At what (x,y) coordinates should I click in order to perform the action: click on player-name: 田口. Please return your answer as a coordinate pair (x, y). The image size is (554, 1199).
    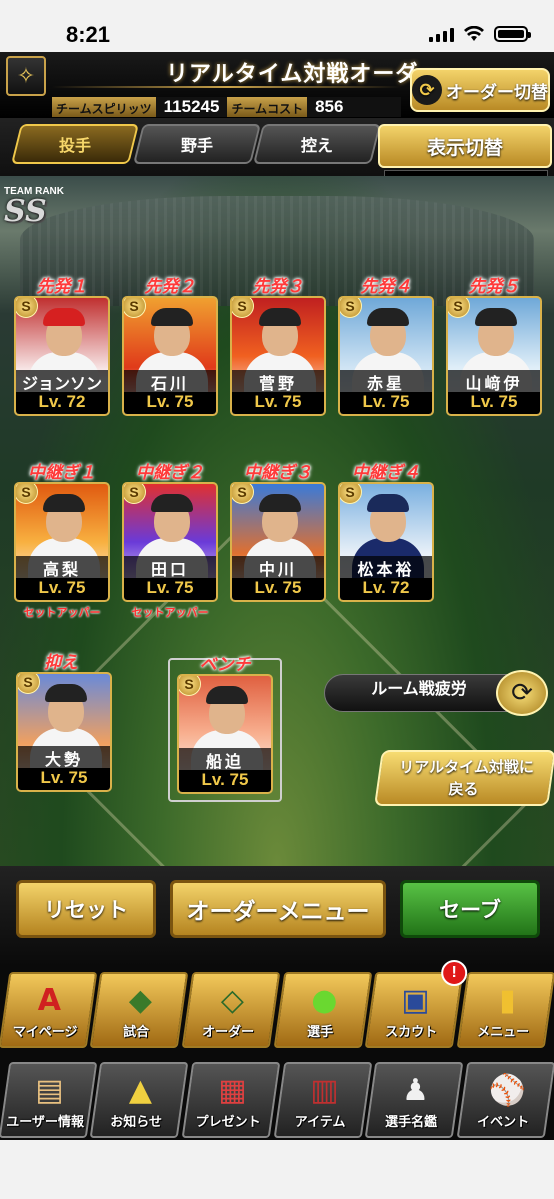
    Looking at the image, I should click on (170, 567).